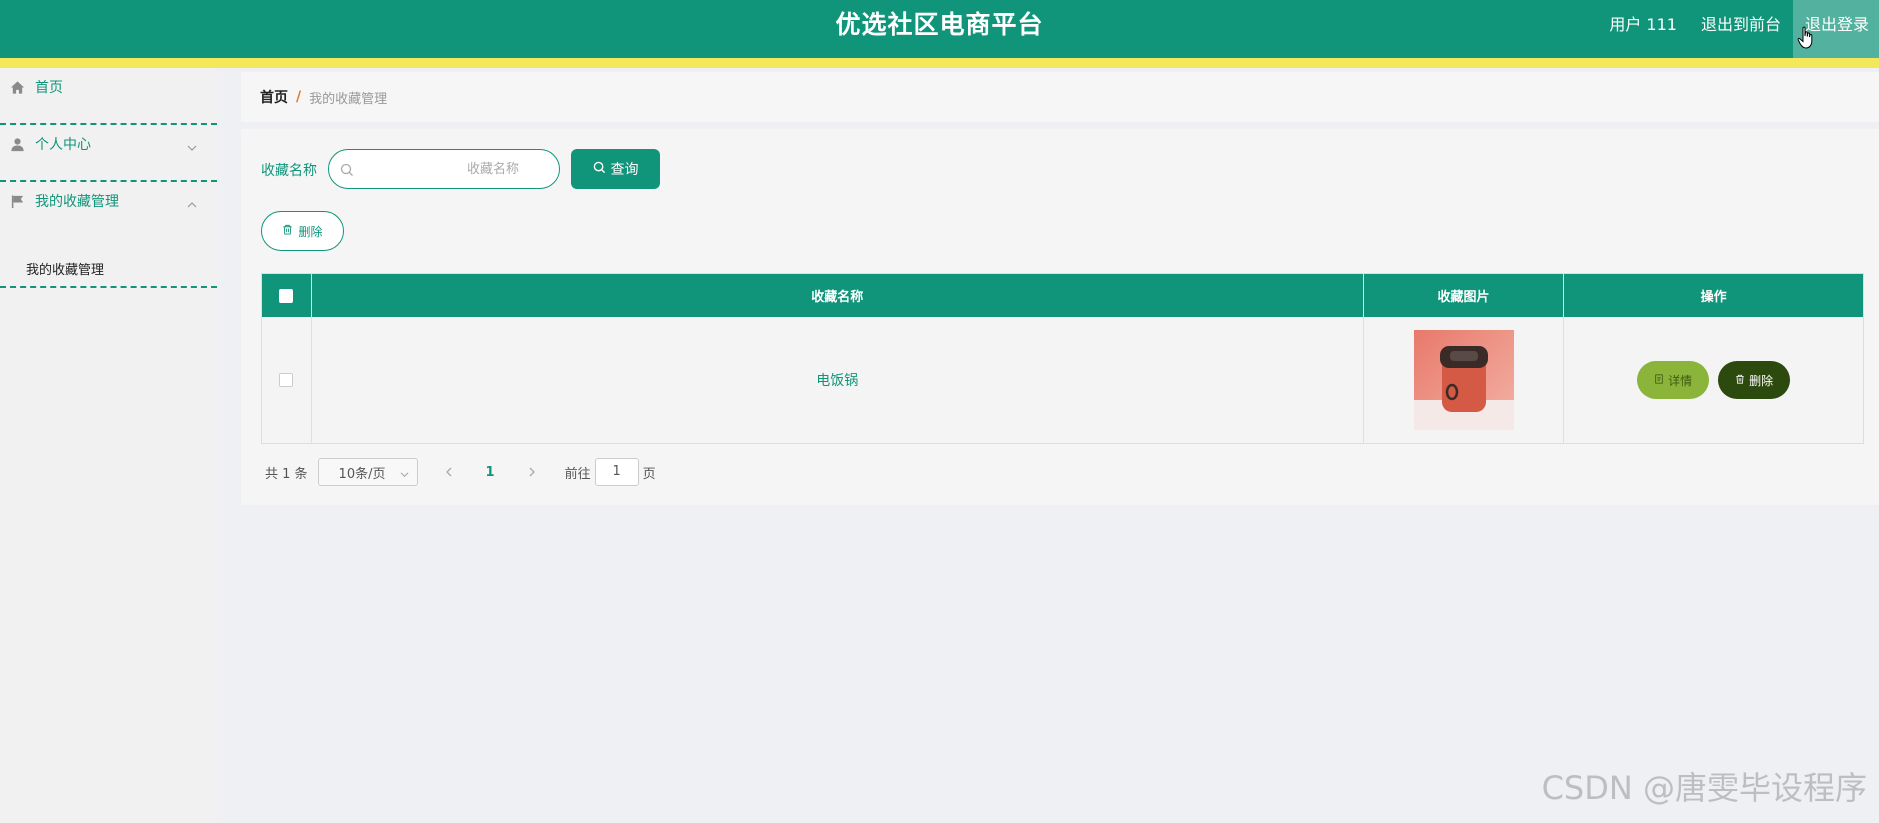 This screenshot has height=823, width=1879. I want to click on sidebar: 首页 个人中心 我的收藏管理 我的收藏管理, so click(108, 445).